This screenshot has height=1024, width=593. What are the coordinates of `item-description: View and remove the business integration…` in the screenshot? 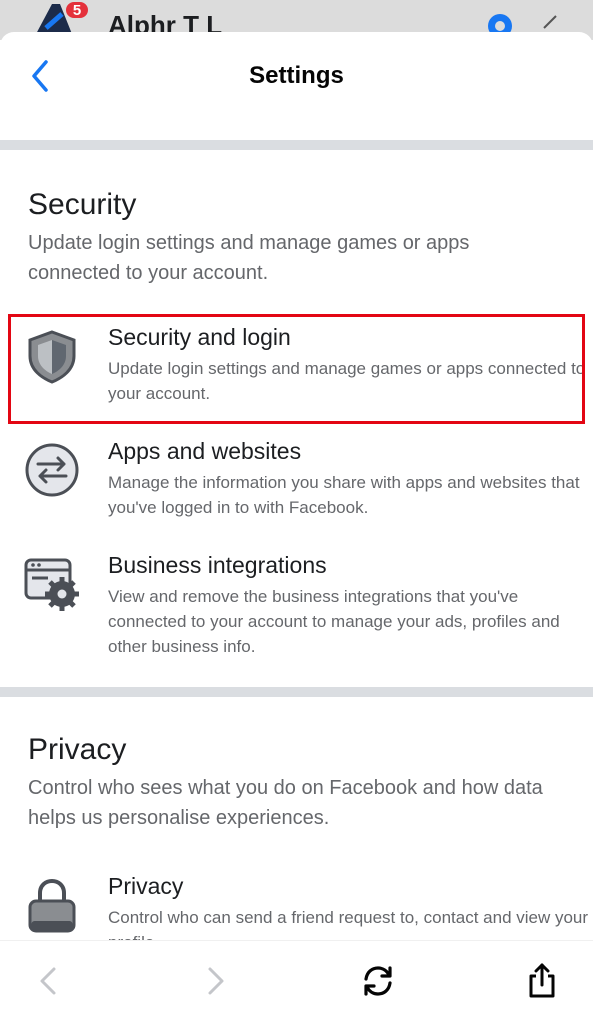 It's located at (334, 621).